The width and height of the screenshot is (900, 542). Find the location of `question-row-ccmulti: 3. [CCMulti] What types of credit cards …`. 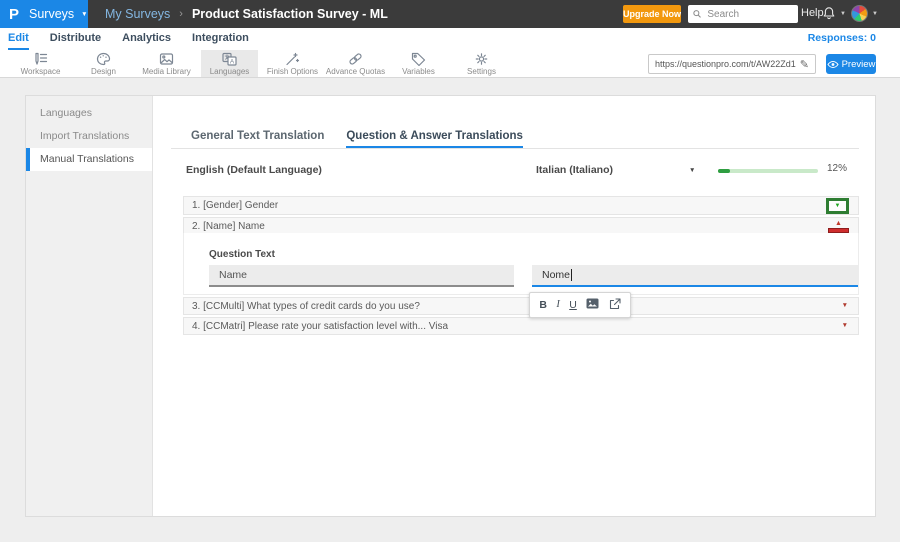

question-row-ccmulti: 3. [CCMulti] What types of credit cards … is located at coordinates (521, 306).